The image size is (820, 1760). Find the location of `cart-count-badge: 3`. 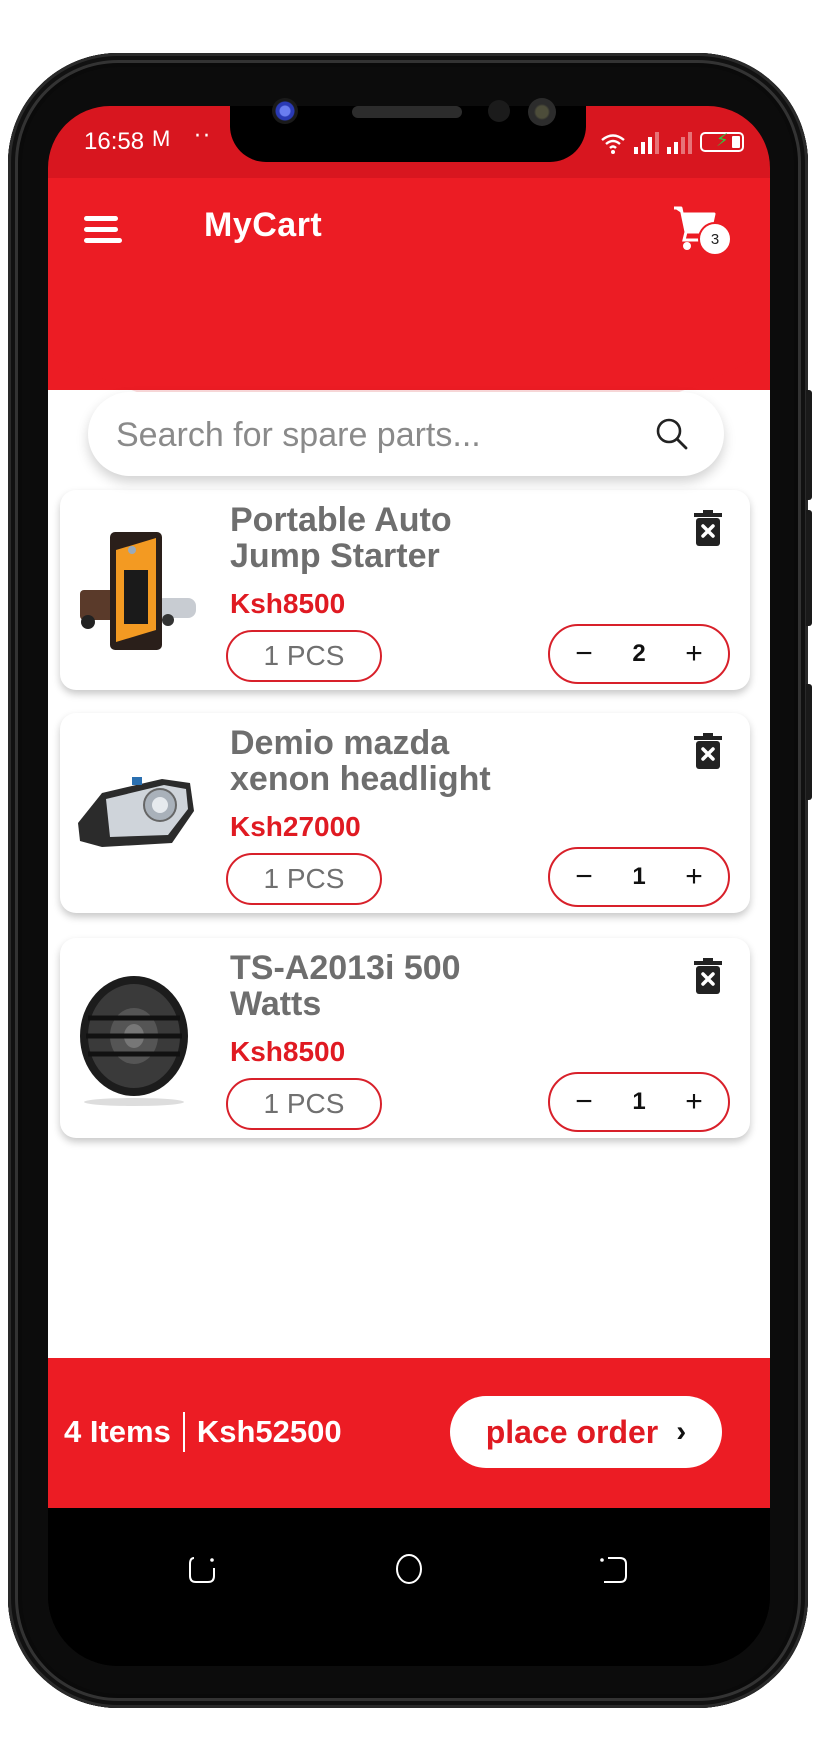

cart-count-badge: 3 is located at coordinates (715, 239).